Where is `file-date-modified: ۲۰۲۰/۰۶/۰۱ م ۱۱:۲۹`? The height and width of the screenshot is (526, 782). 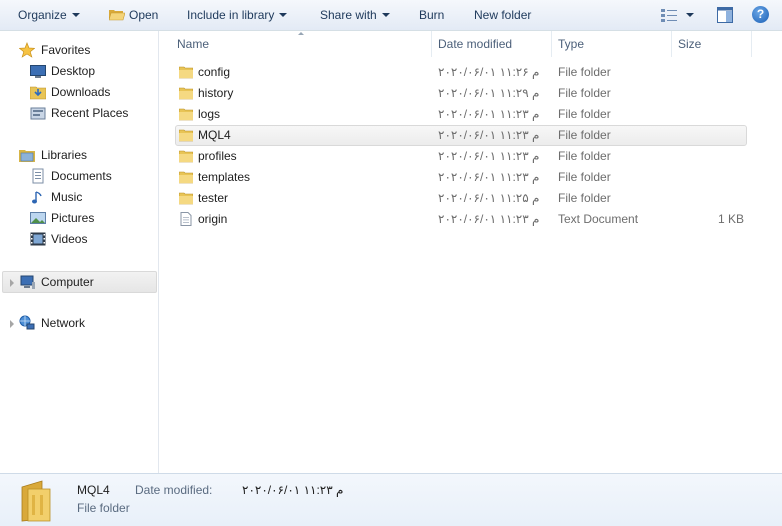
file-date-modified: ۲۰۲۰/۰۶/۰۱ م ۱۱:۲۹ is located at coordinates (489, 93).